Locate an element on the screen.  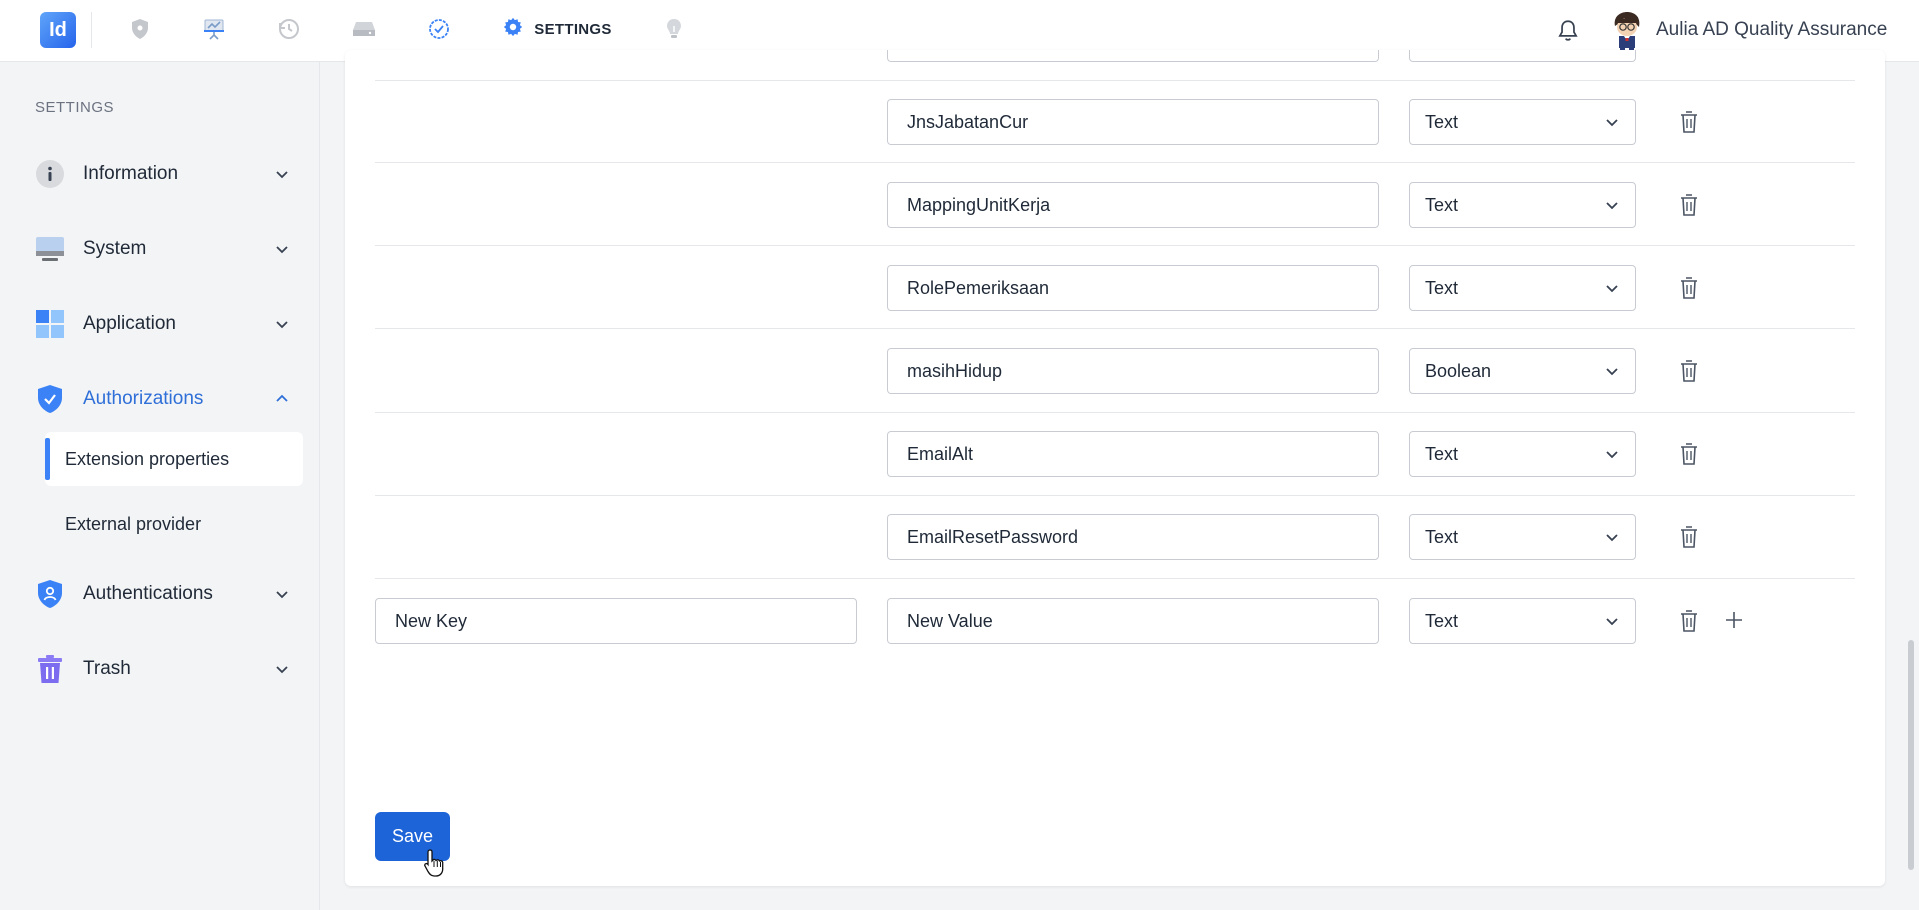
property-value-field: masihHidup is located at coordinates (1133, 371).